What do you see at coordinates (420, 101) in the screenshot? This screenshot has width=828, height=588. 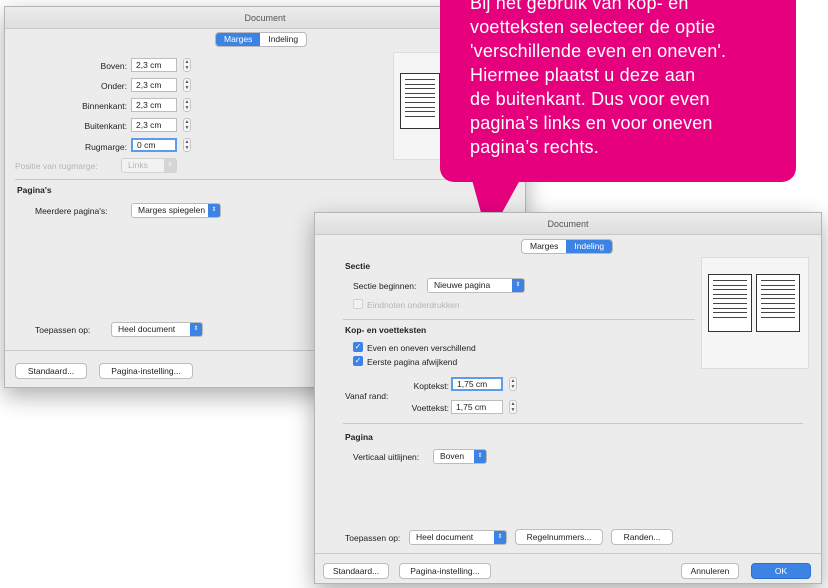 I see `preview-page-icon` at bounding box center [420, 101].